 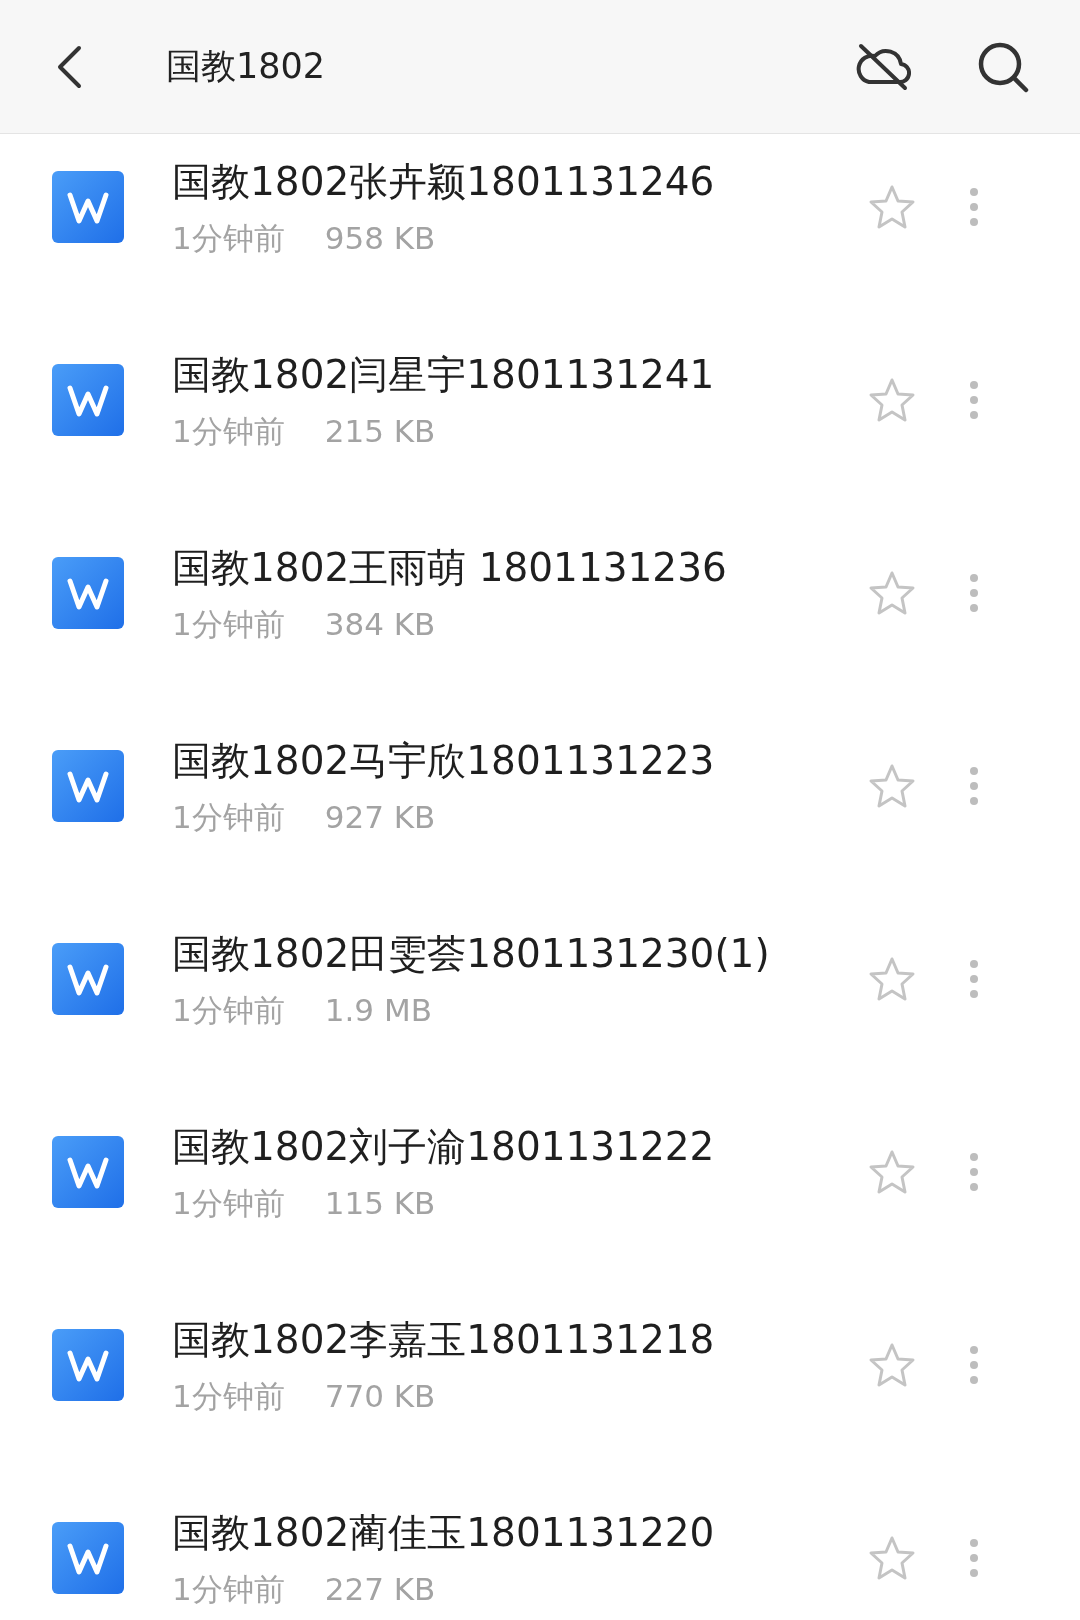 I want to click on folder-title: 国教1802, so click(x=246, y=67).